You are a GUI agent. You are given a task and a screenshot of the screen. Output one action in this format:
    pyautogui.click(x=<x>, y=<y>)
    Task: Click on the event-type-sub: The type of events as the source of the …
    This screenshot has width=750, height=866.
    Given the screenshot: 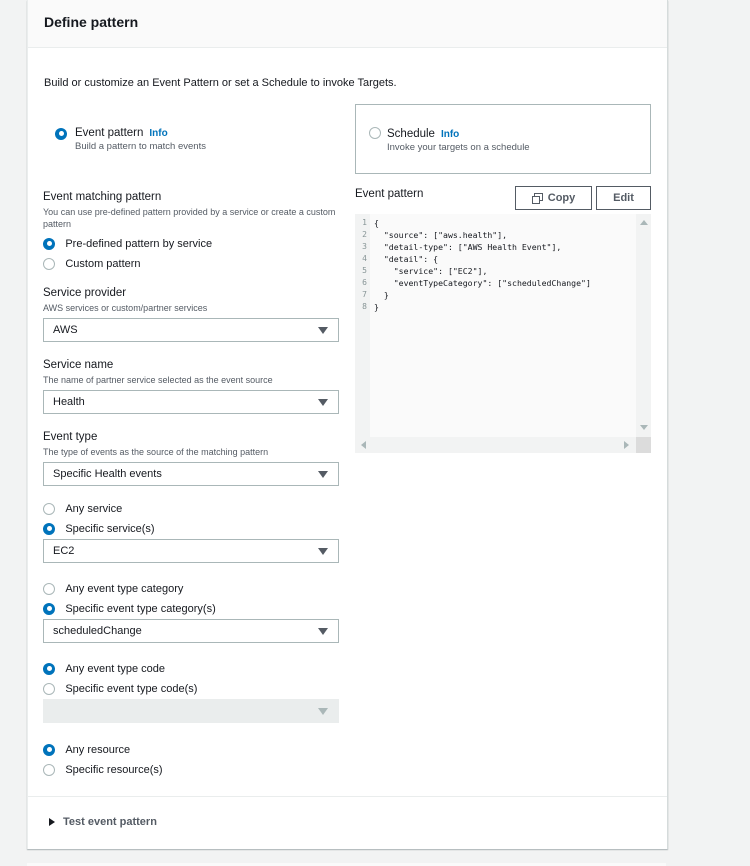 What is the action you would take?
    pyautogui.click(x=156, y=452)
    